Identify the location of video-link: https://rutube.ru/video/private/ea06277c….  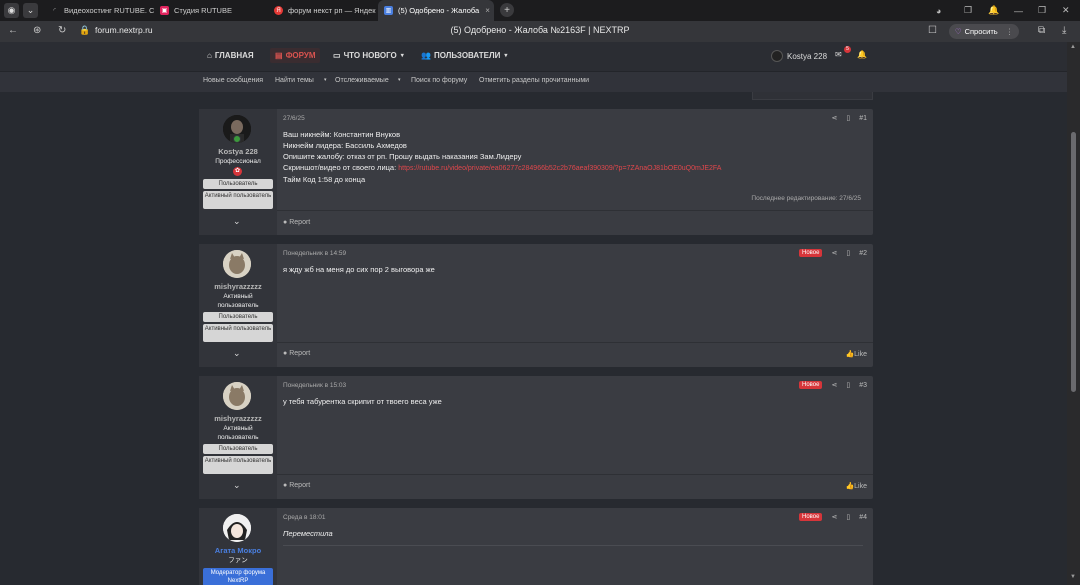
(559, 168).